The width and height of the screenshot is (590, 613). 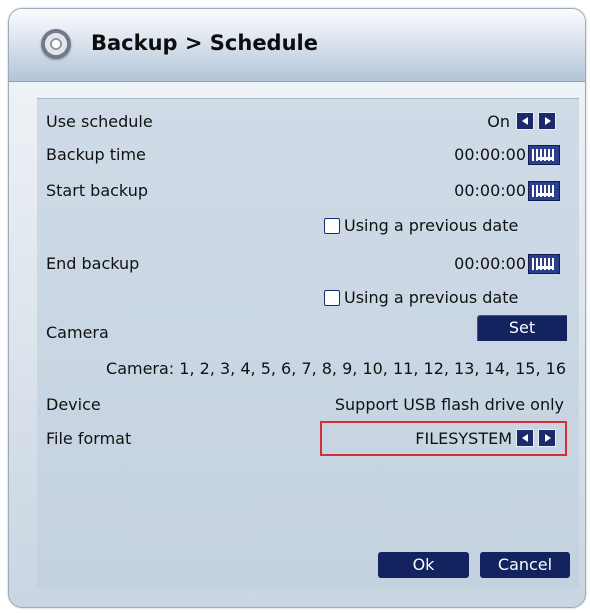 What do you see at coordinates (99, 121) in the screenshot?
I see `use-schedule-label: Use schedule` at bounding box center [99, 121].